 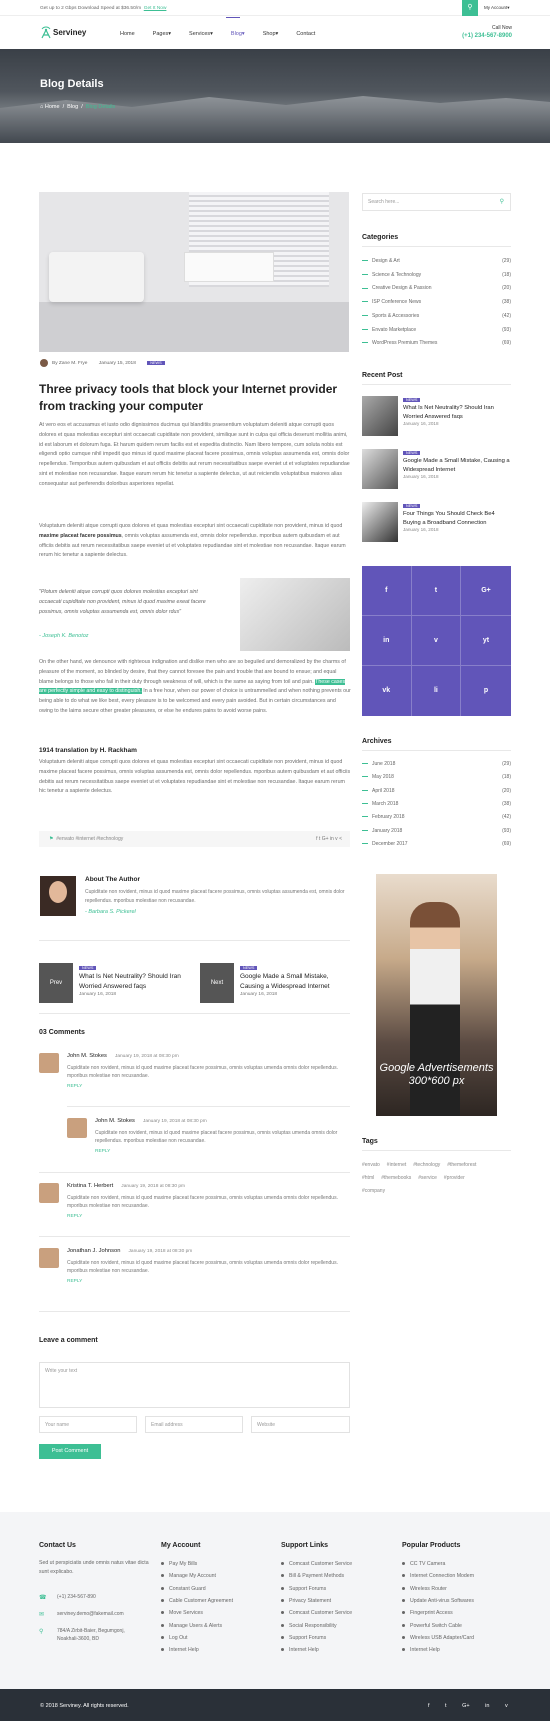 What do you see at coordinates (437, 691) in the screenshot?
I see `linkedin-square-icon: li` at bounding box center [437, 691].